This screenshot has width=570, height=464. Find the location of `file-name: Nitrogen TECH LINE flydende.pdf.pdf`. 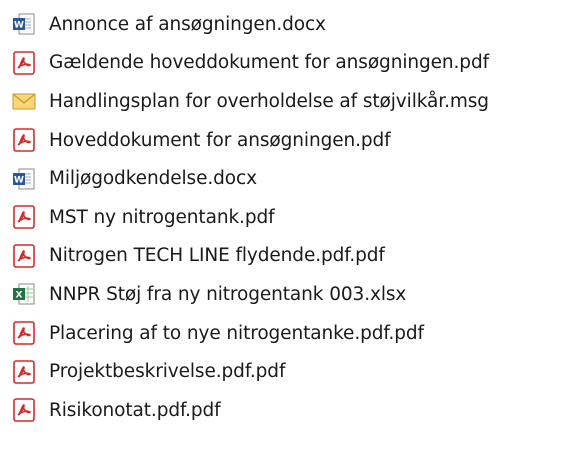

file-name: Nitrogen TECH LINE flydende.pdf.pdf is located at coordinates (217, 256).